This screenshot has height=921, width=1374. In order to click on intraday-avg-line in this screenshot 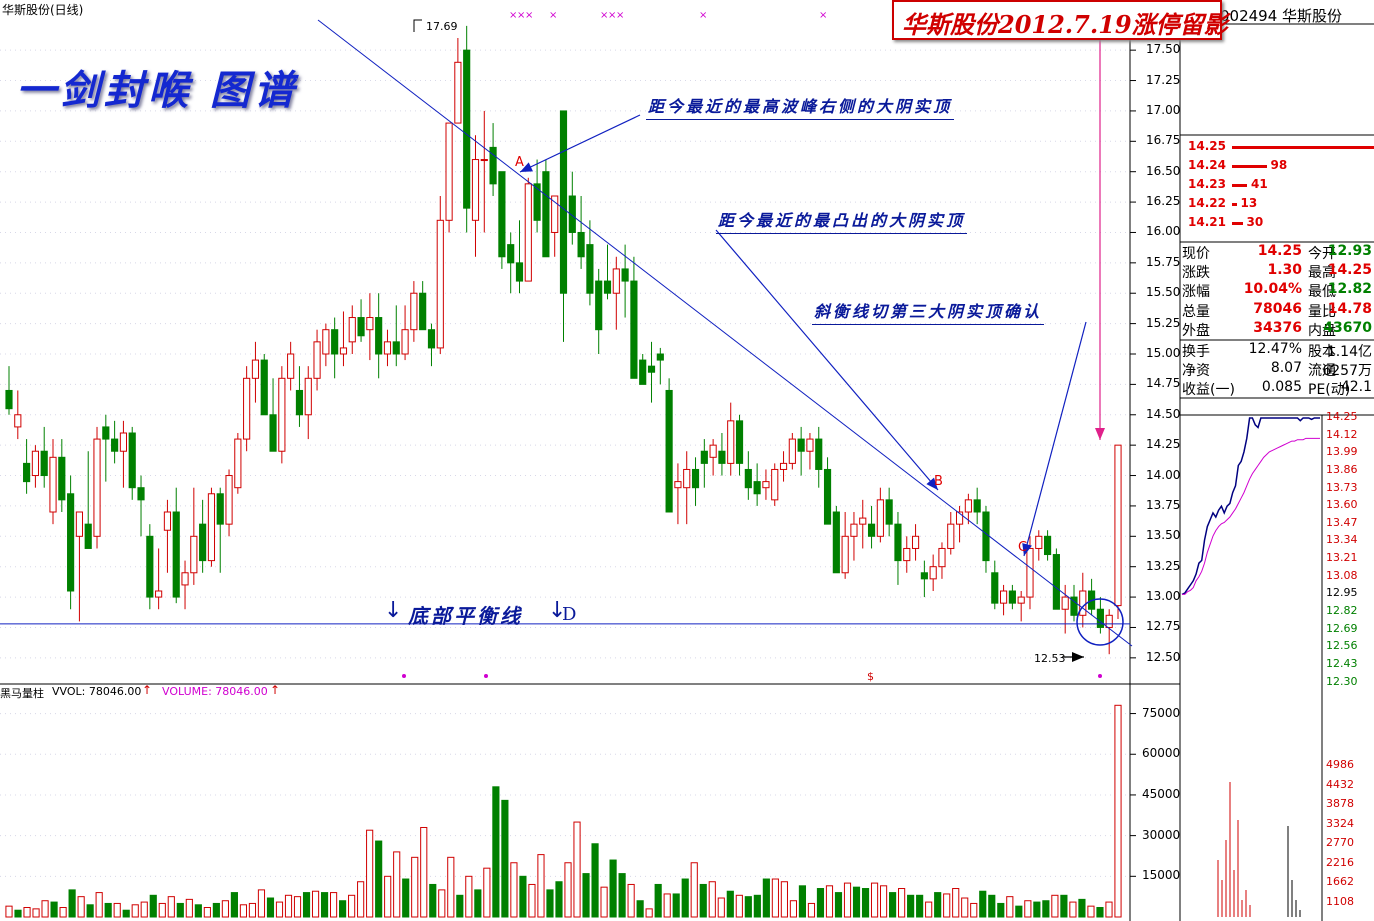, I will do `click(1251, 516)`.